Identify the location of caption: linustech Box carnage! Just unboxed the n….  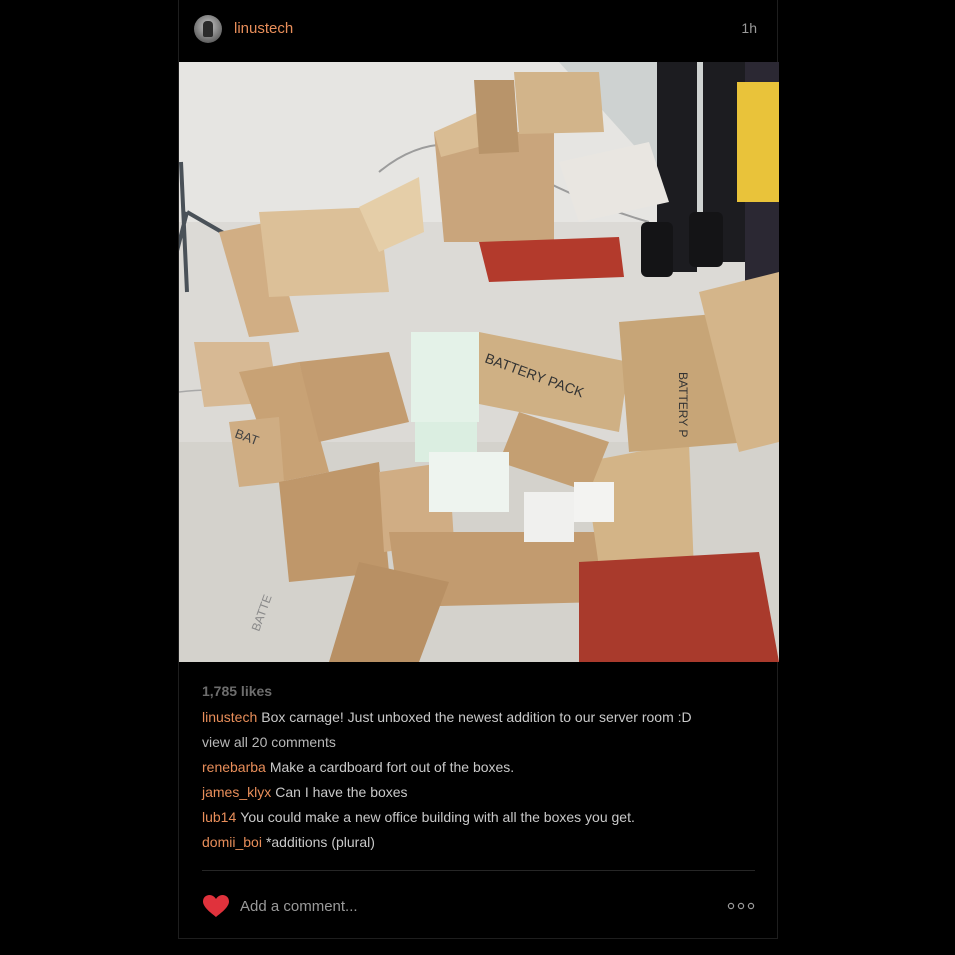
(478, 719).